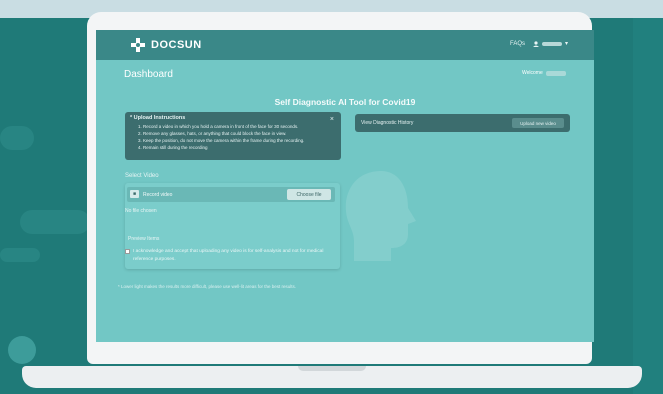  What do you see at coordinates (332, 368) in the screenshot?
I see `laptop-notch` at bounding box center [332, 368].